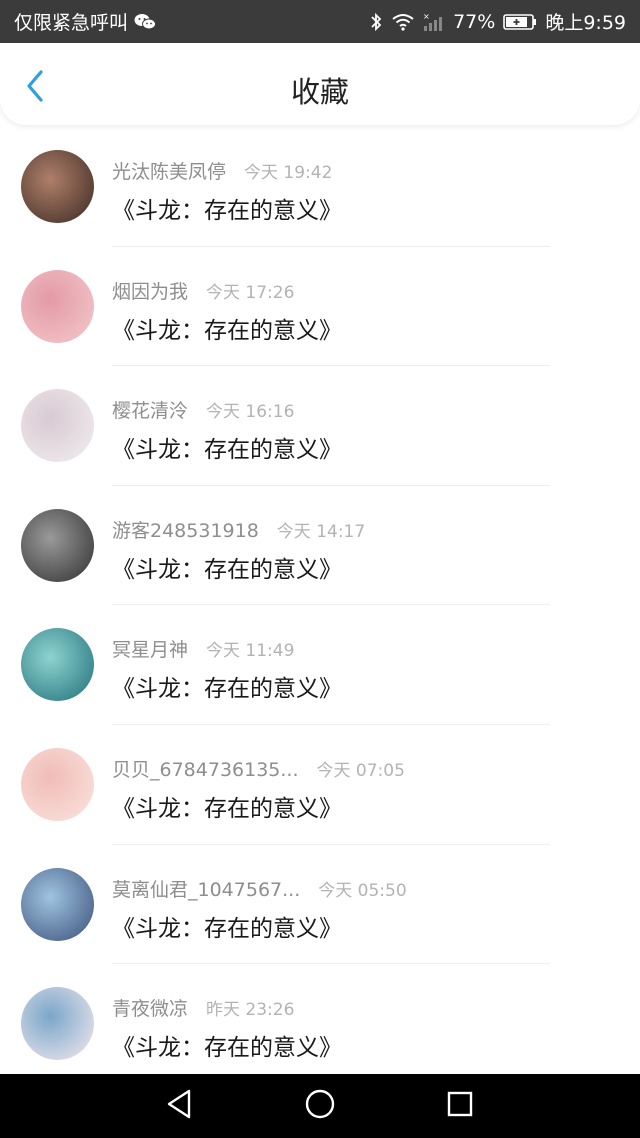 The height and width of the screenshot is (1138, 640). What do you see at coordinates (169, 170) in the screenshot?
I see `username: 光汰陈美凤停` at bounding box center [169, 170].